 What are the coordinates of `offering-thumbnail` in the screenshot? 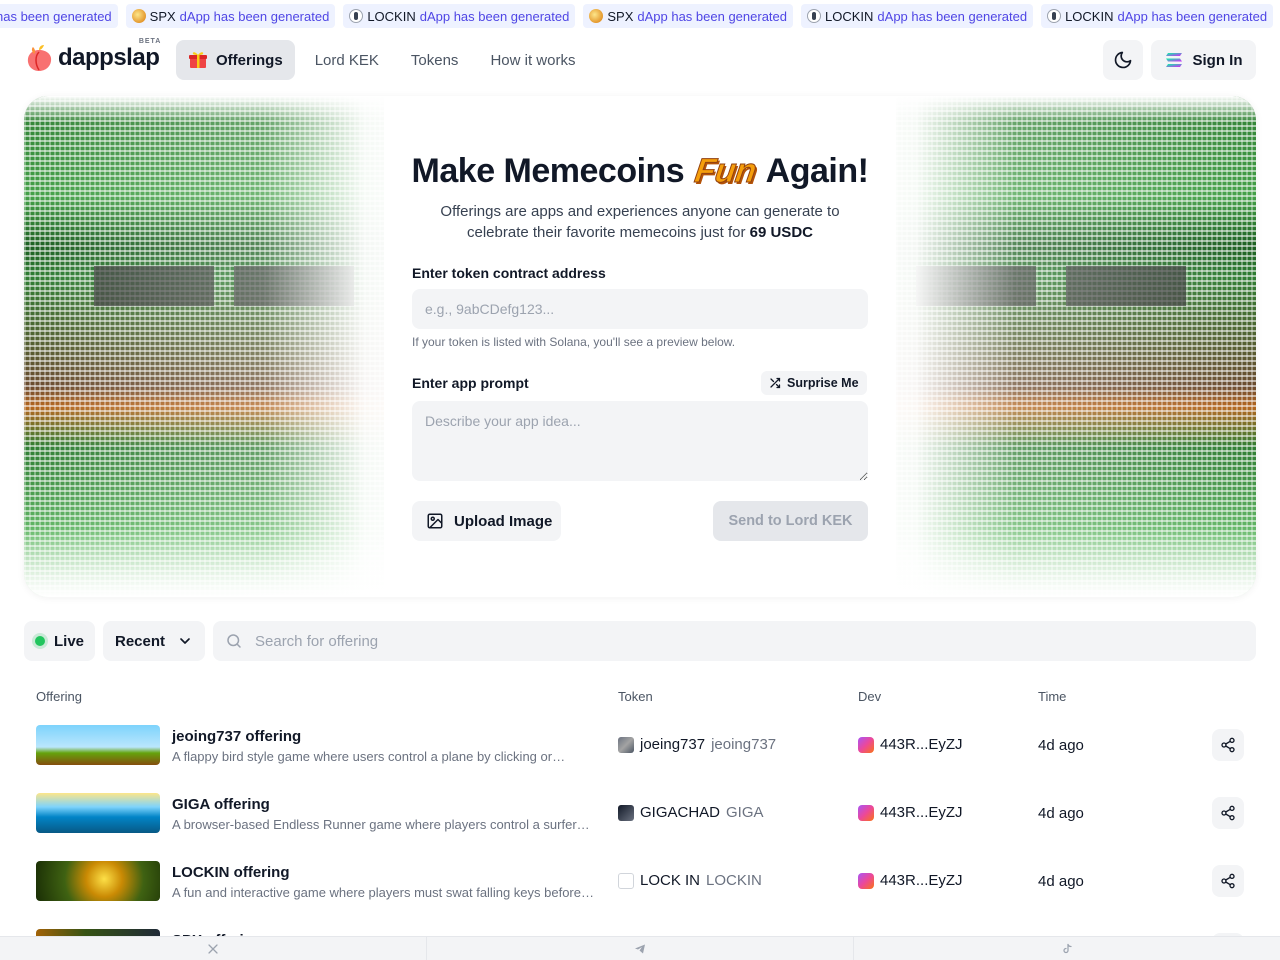 It's located at (98, 813).